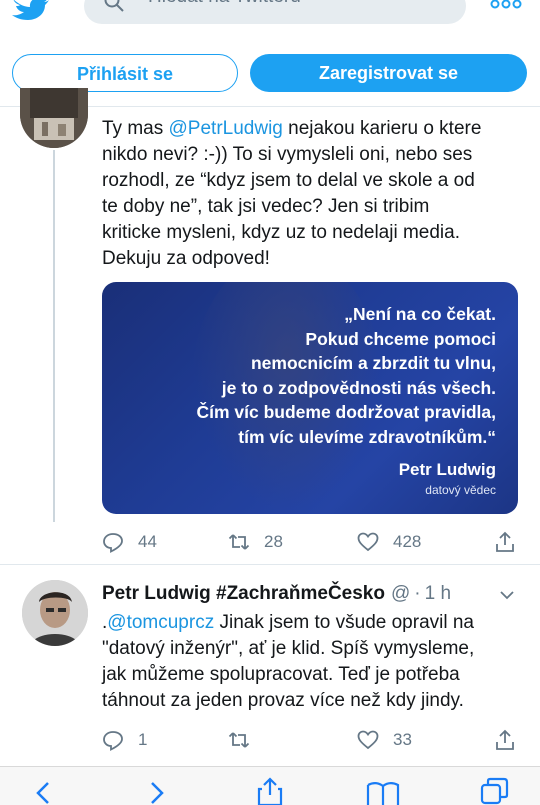 The height and width of the screenshot is (805, 540). I want to click on media-author: Petr Ludwig, so click(447, 469).